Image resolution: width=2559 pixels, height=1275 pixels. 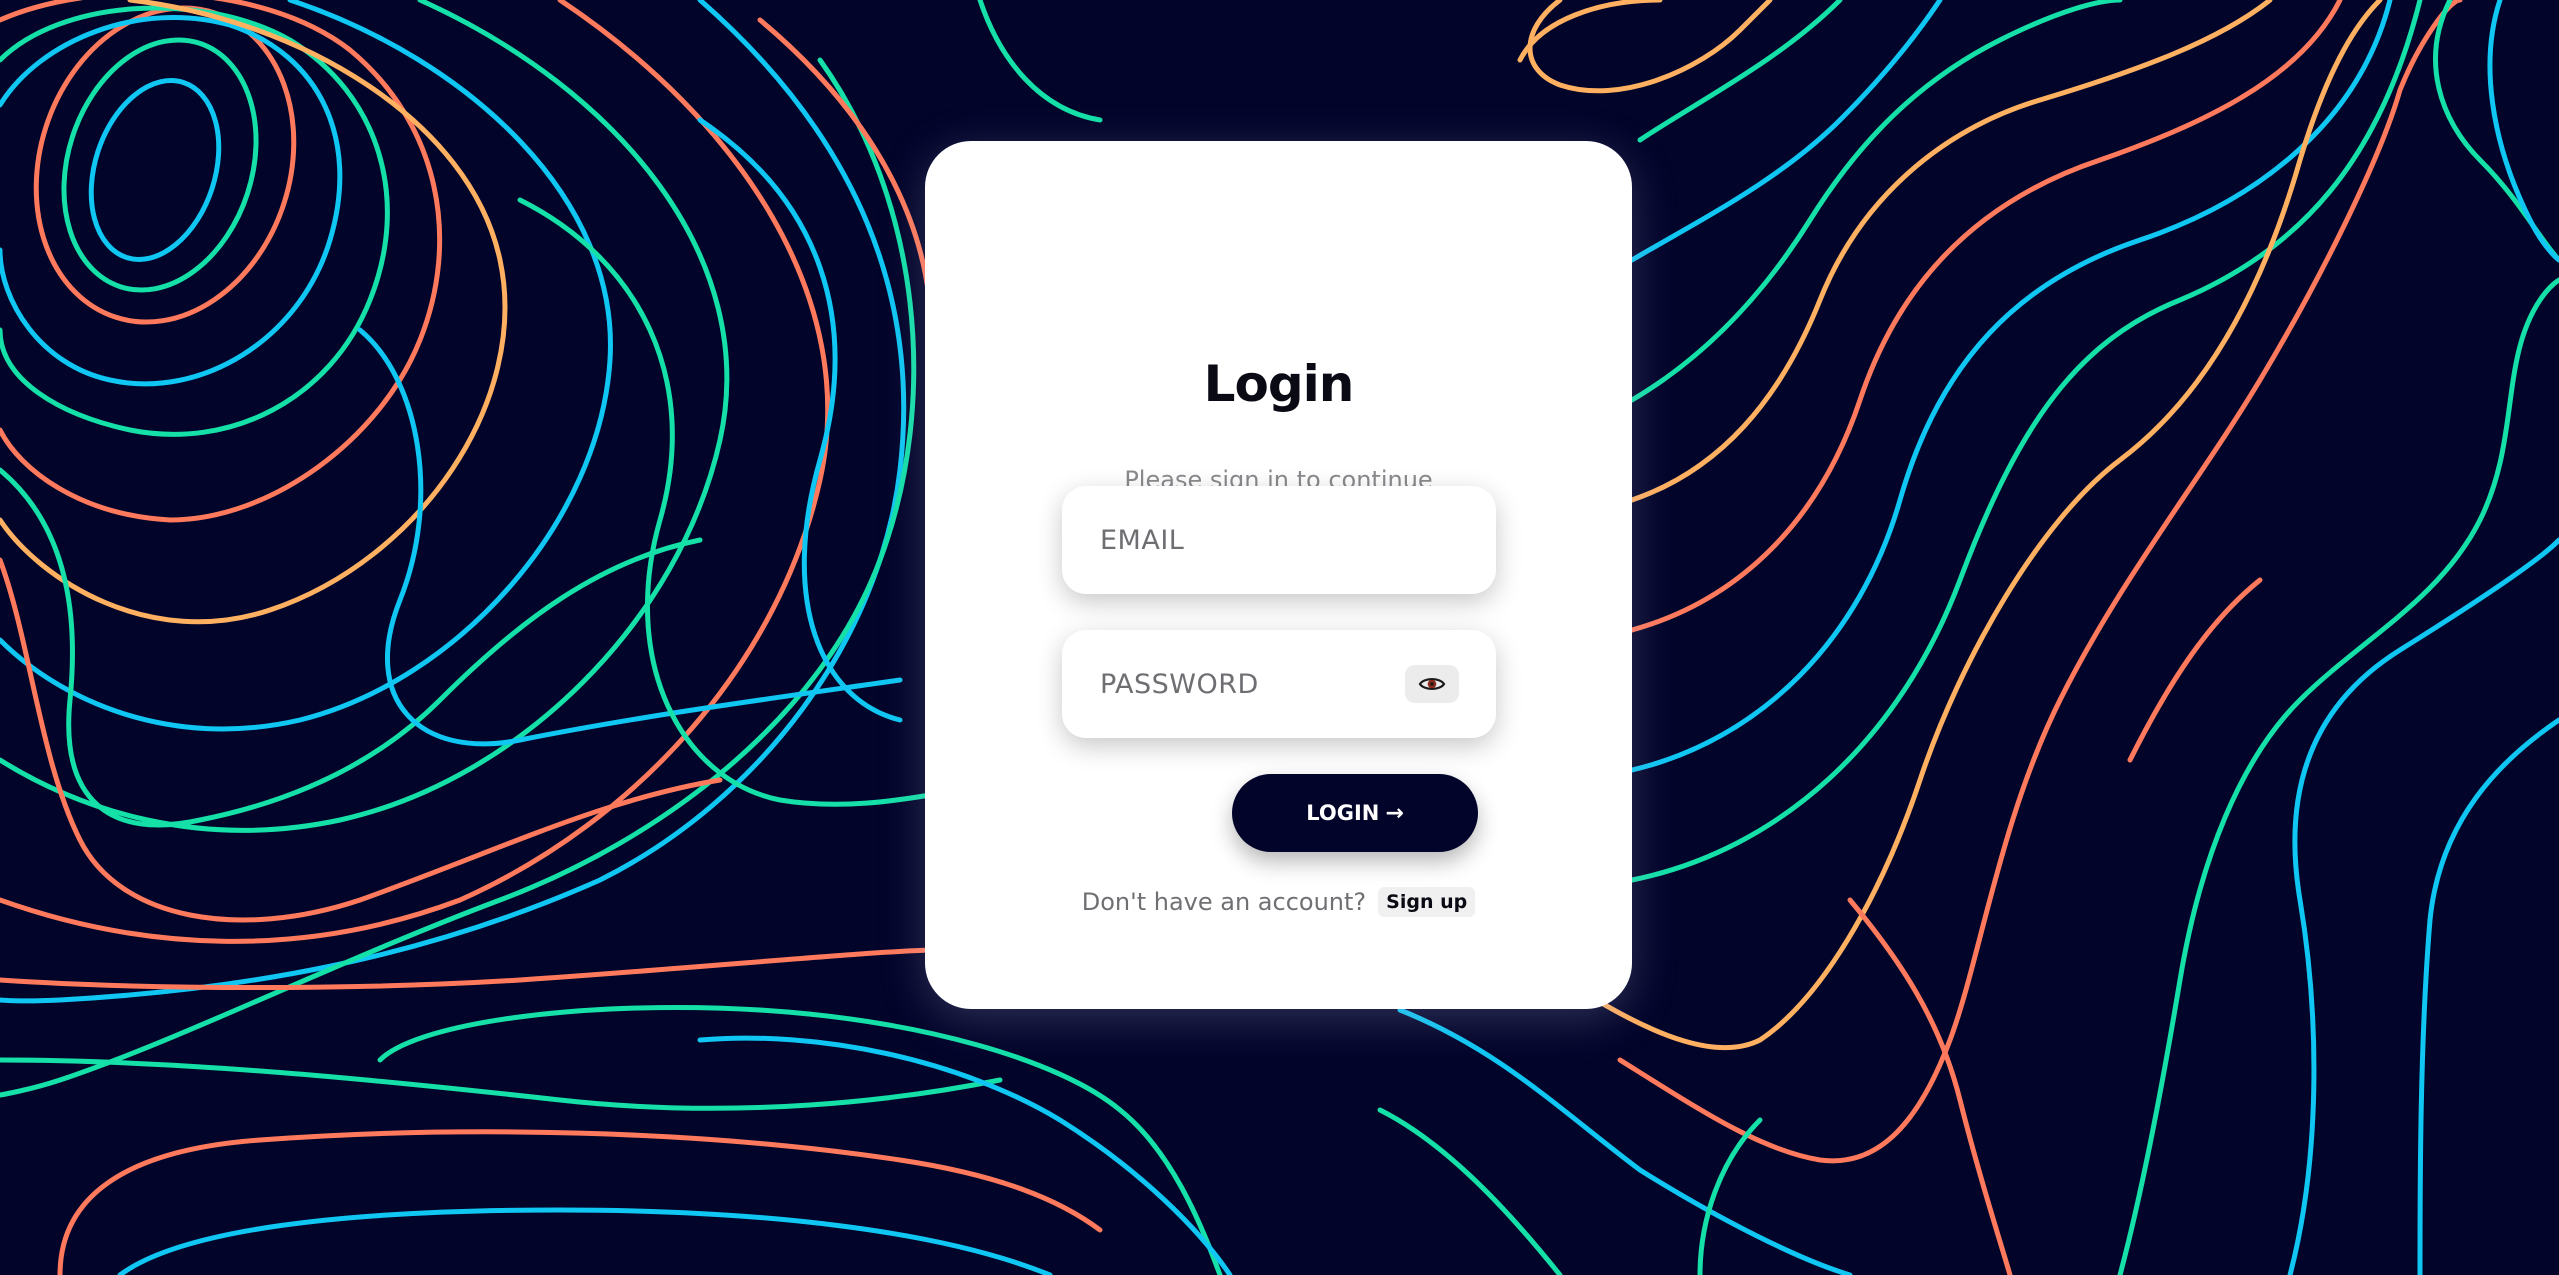 I want to click on login-button: LOGIN →, so click(x=1355, y=813).